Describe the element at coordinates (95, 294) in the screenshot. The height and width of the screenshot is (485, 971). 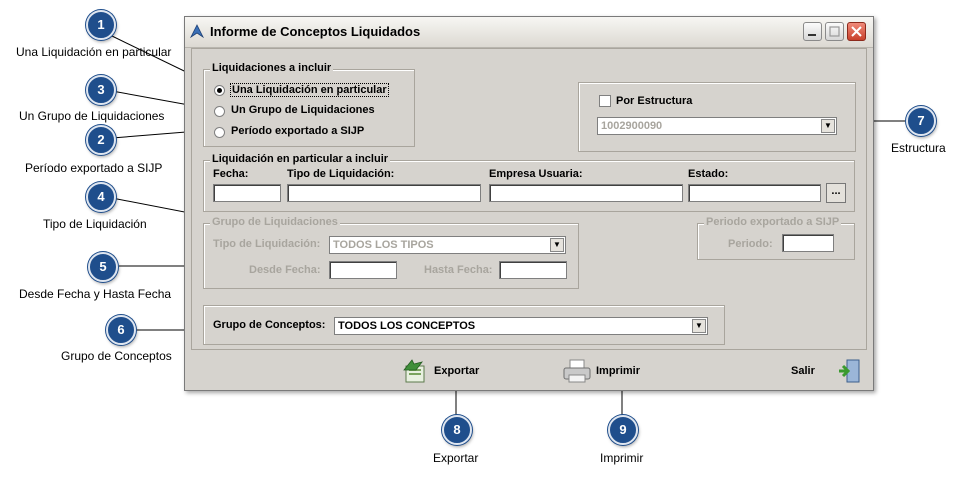
I see `callout-caption-5: Desde Fecha y Hasta Fecha` at that location.